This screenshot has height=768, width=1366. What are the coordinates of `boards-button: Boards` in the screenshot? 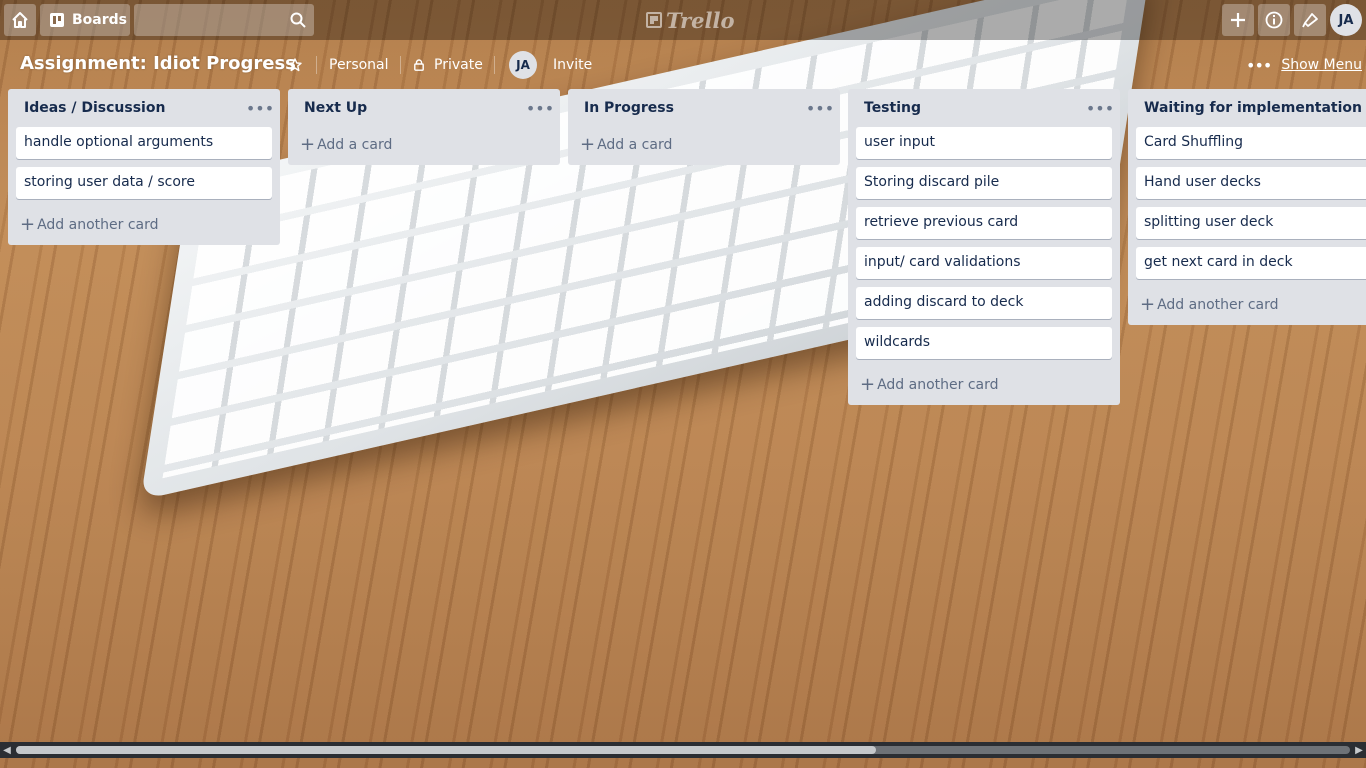 It's located at (85, 20).